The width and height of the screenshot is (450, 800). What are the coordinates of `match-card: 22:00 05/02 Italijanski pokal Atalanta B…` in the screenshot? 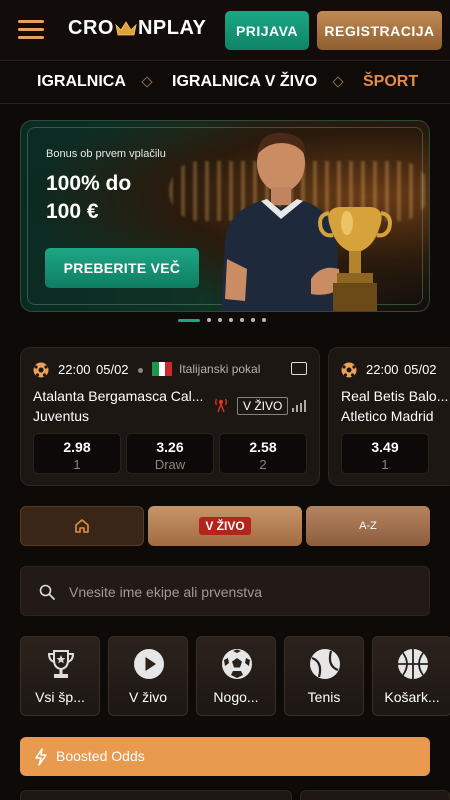 It's located at (170, 416).